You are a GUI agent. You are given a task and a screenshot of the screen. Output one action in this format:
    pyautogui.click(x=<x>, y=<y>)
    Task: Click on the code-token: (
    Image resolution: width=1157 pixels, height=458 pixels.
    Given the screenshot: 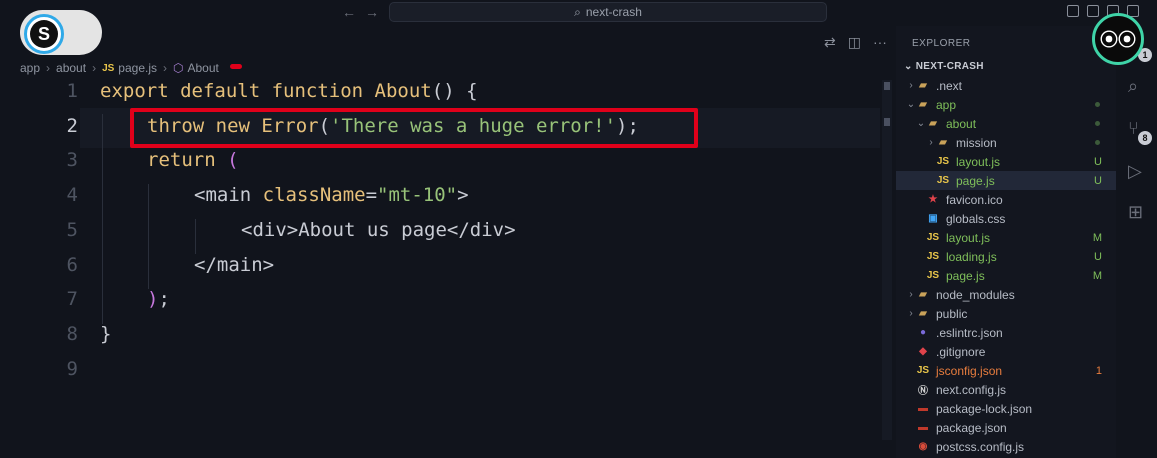 What is the action you would take?
    pyautogui.click(x=233, y=160)
    